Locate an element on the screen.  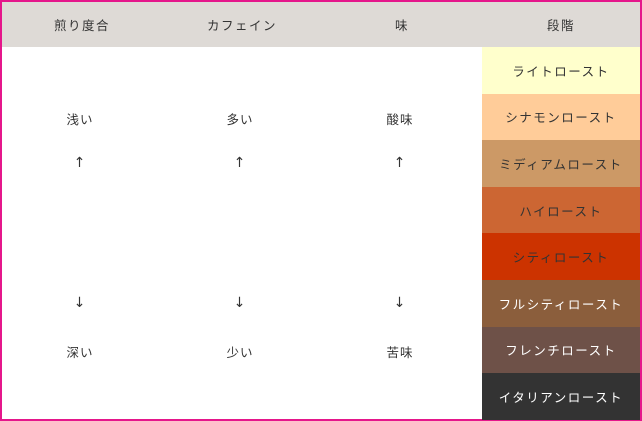
taste-bitter-label: 苦味 is located at coordinates (400, 352).